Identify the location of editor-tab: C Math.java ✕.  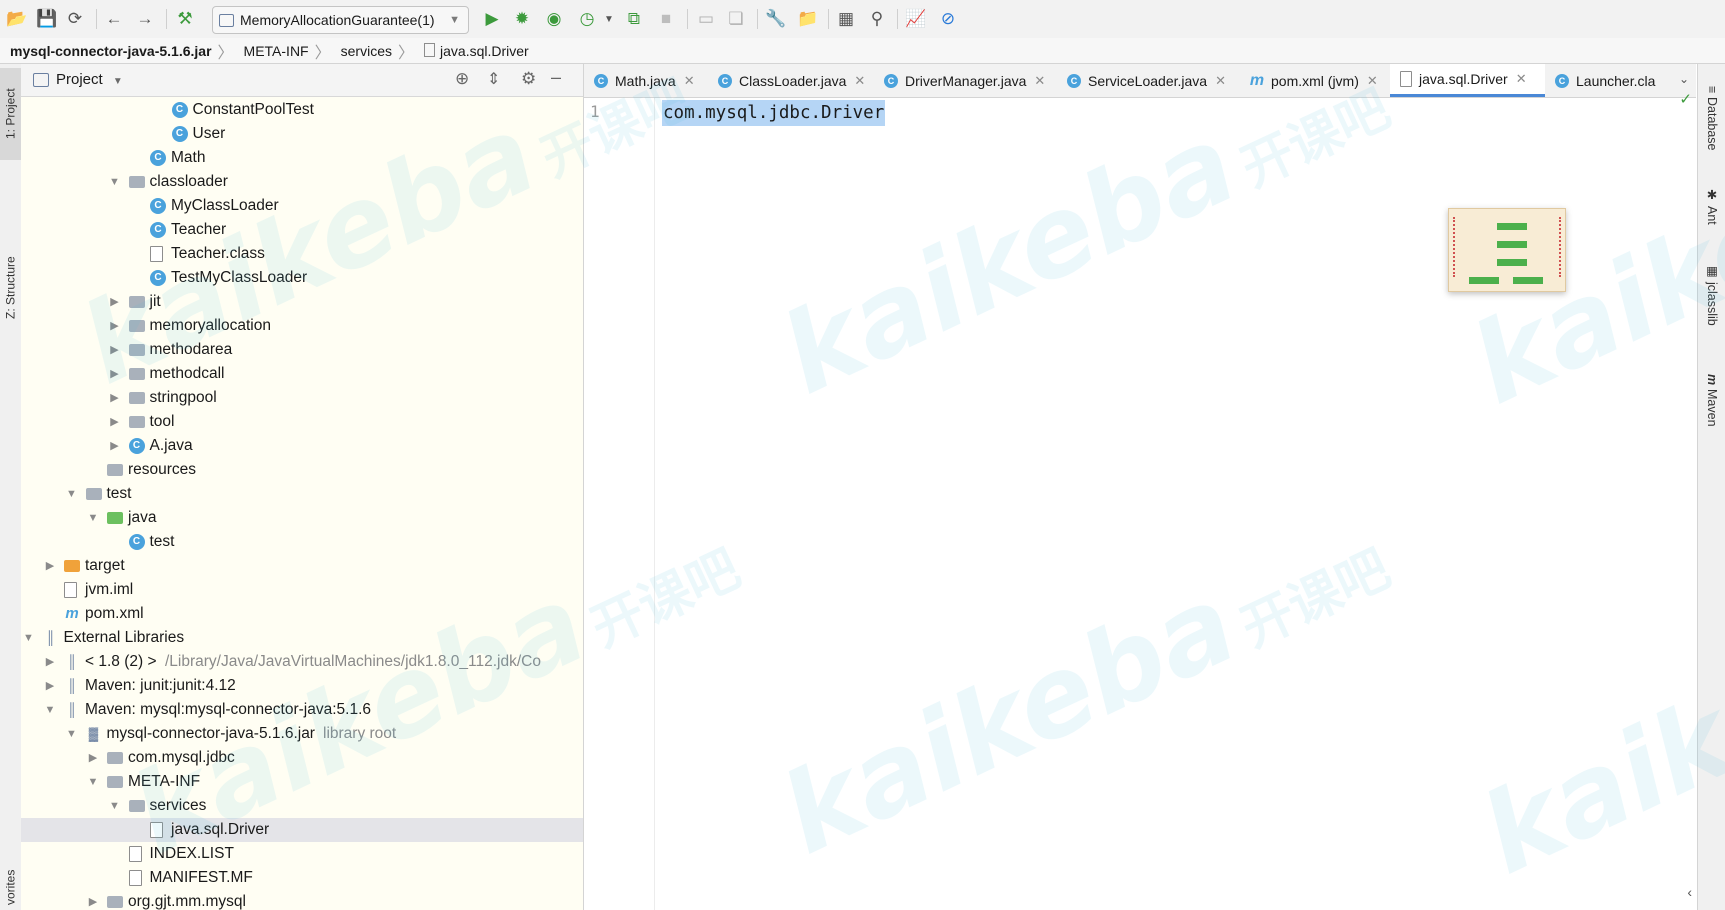
(646, 80).